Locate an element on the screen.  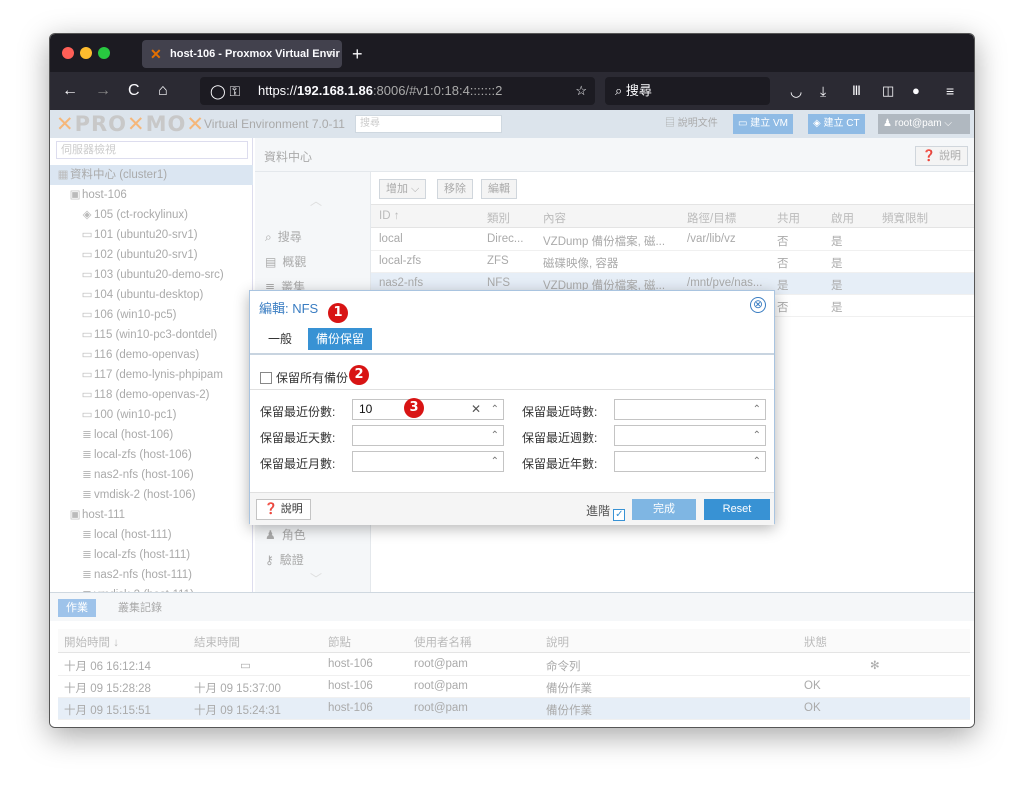
menu-icon: ≡ is located at coordinates (950, 91).